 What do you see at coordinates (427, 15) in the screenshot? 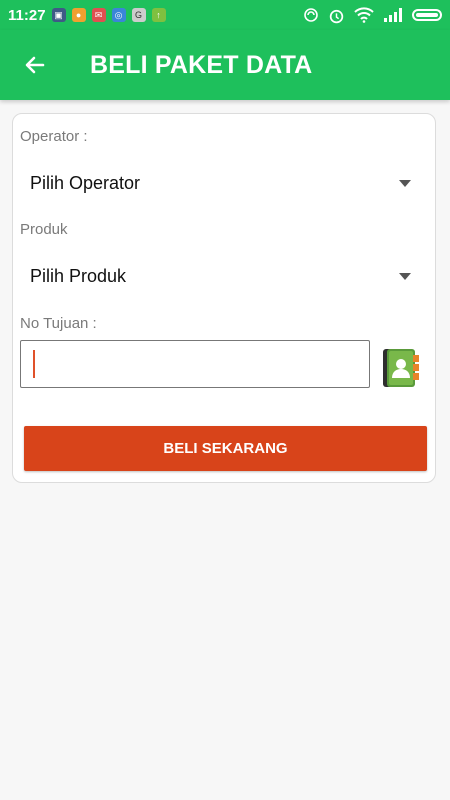
I see `battery-icon` at bounding box center [427, 15].